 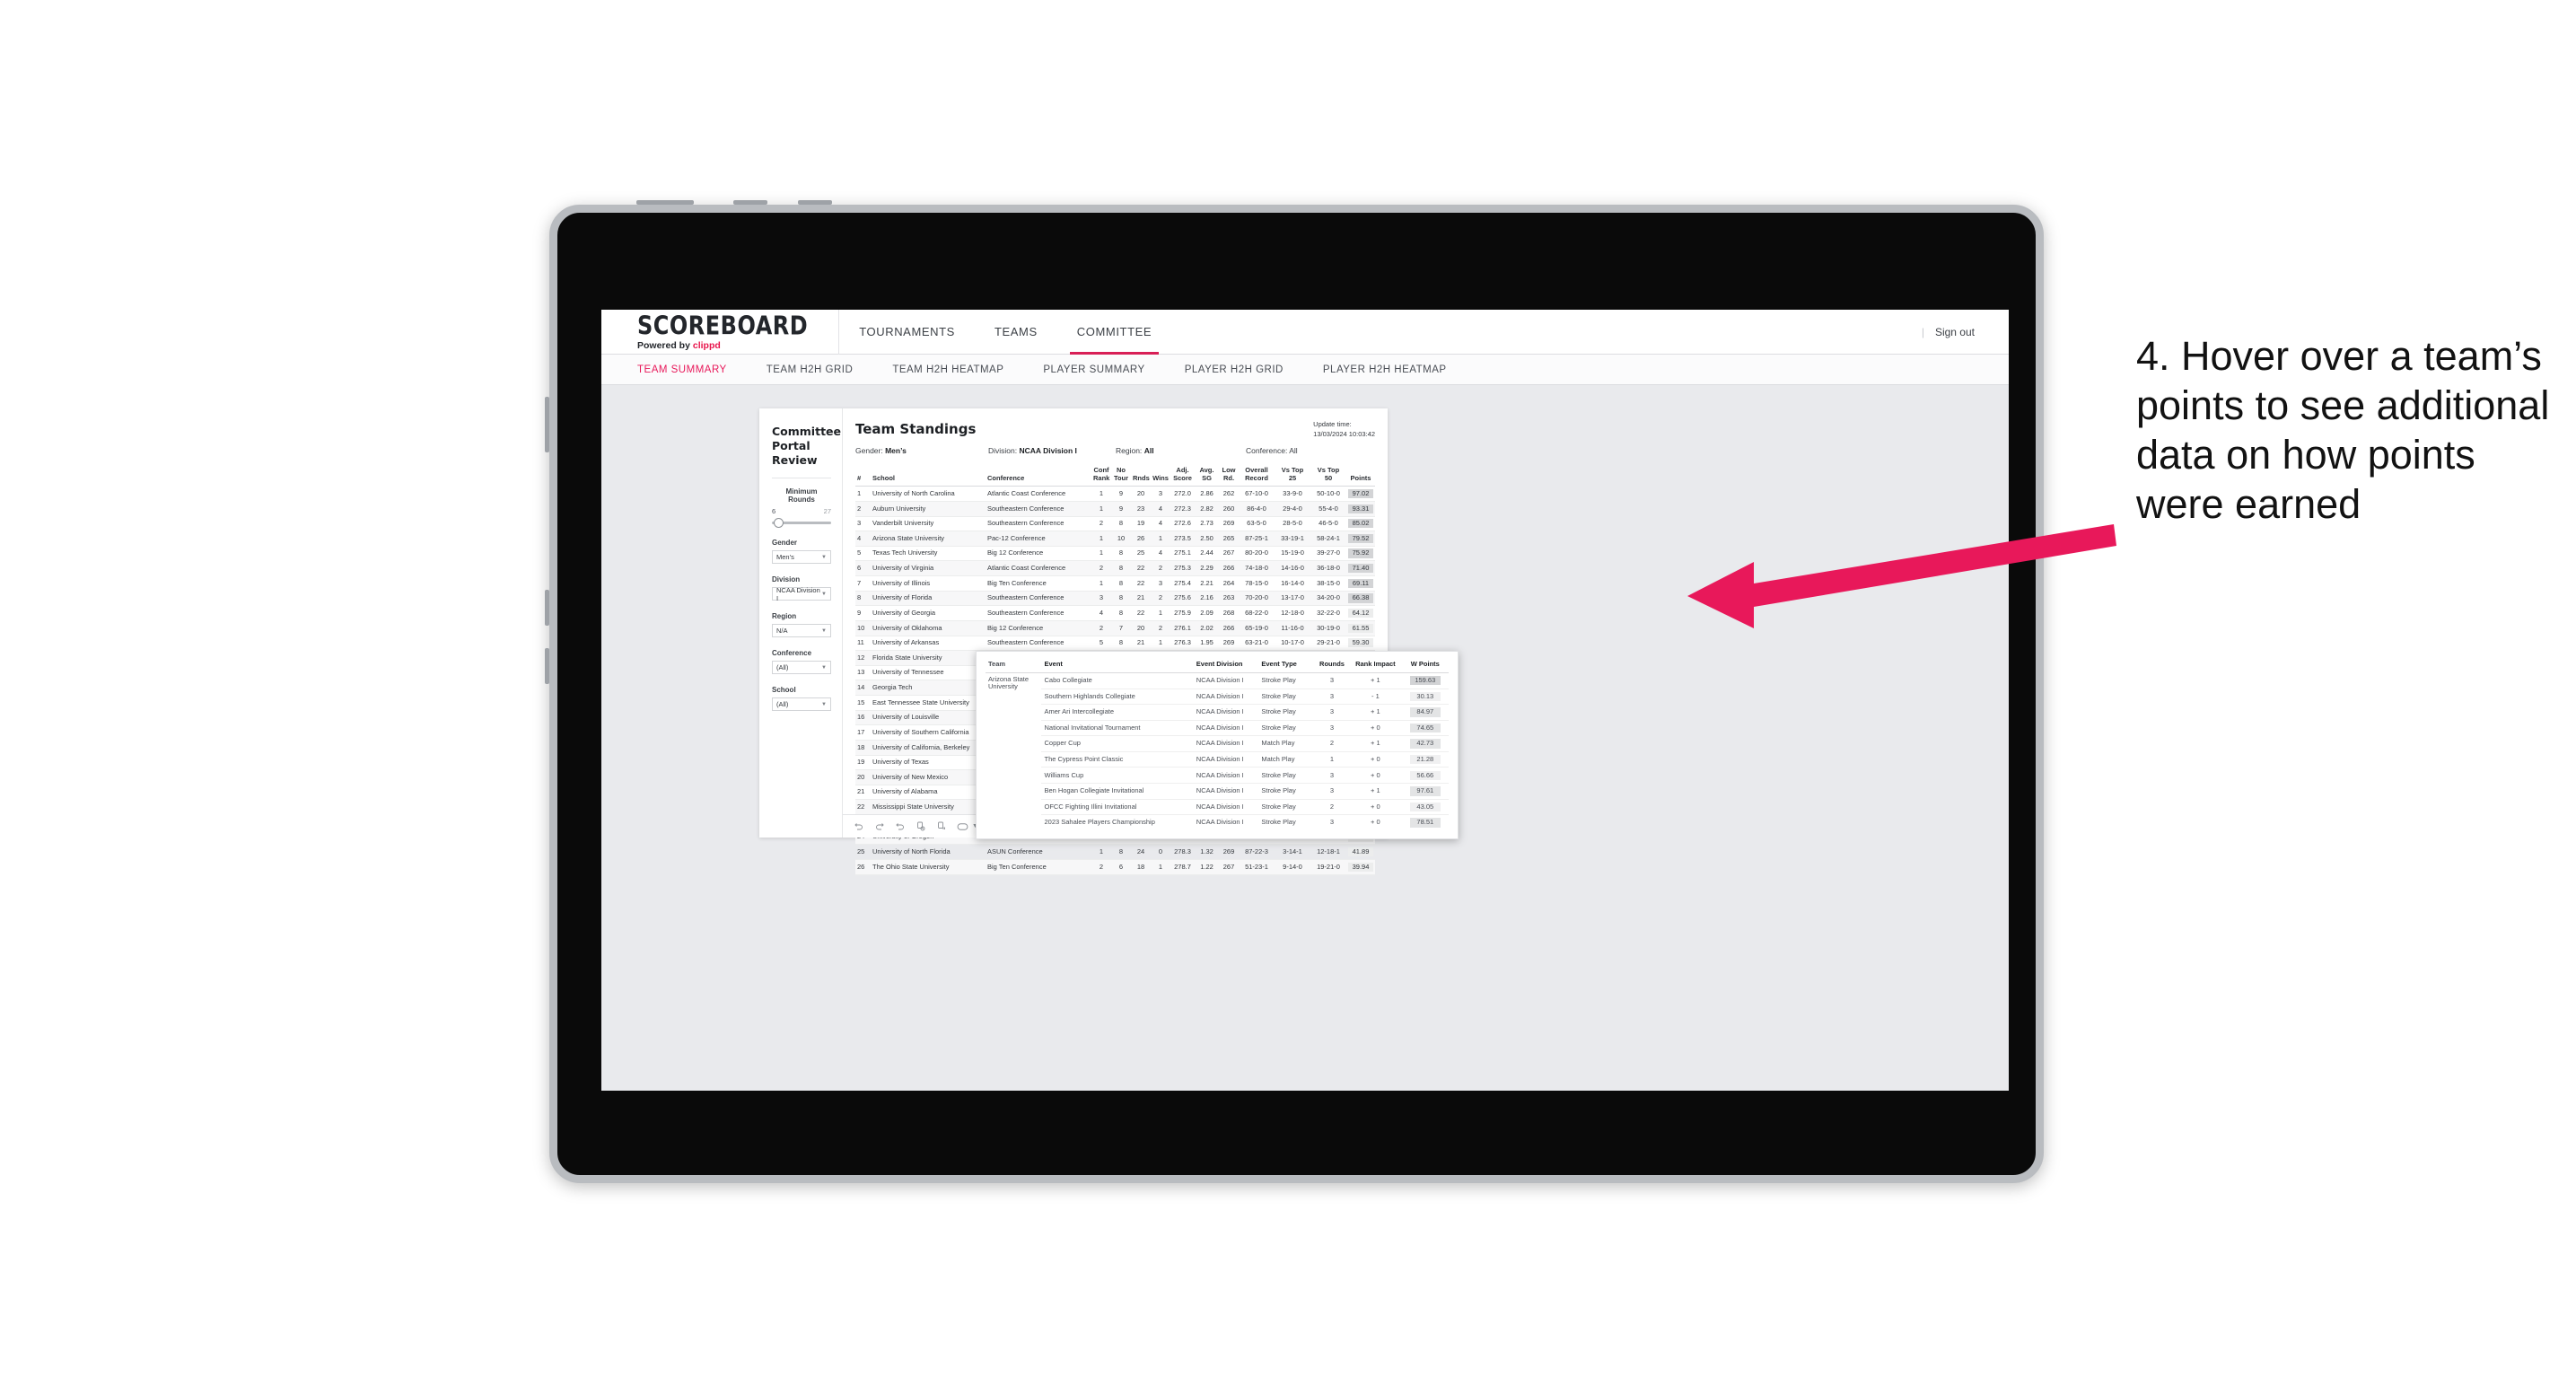 What do you see at coordinates (801, 594) in the screenshot?
I see `division-select: NCAA Division I ▼` at bounding box center [801, 594].